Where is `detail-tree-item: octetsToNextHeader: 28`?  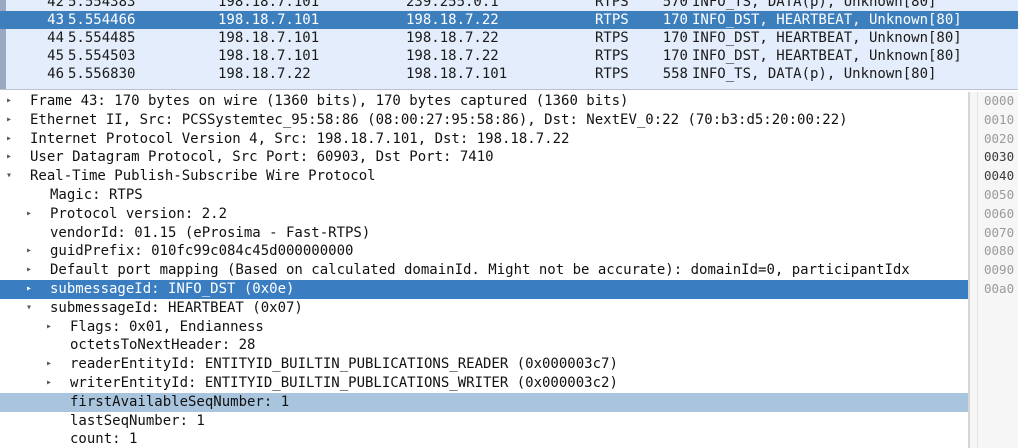
detail-tree-item: octetsToNextHeader: 28 is located at coordinates (484, 345).